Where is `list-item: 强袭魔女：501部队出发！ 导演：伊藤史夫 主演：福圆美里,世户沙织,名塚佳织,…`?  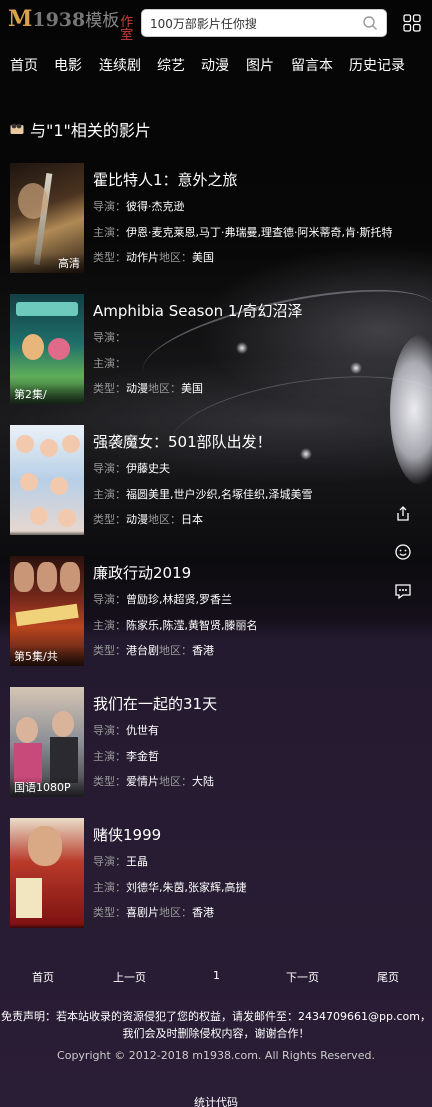
list-item: 强袭魔女：501部队出发！ 导演：伊藤史夫 主演：福圆美里,世户沙织,名塚佳织,… is located at coordinates (215, 481).